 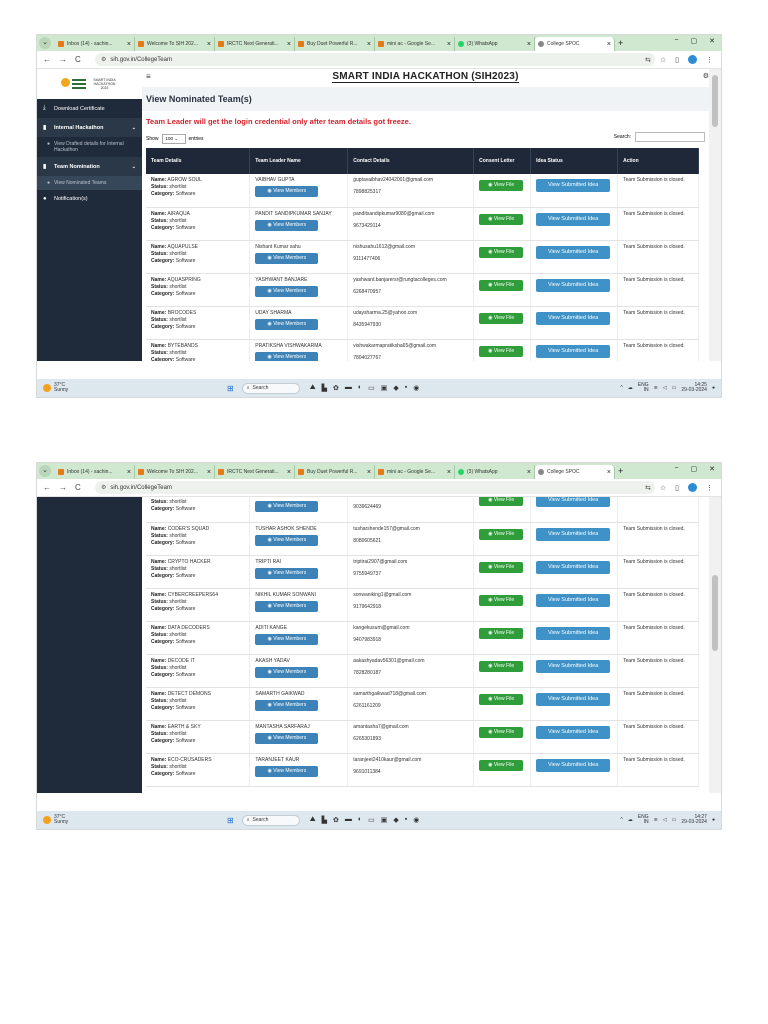 What do you see at coordinates (415, 472) in the screenshot?
I see `tab-google: mini ac - Google Se... ×` at bounding box center [415, 472].